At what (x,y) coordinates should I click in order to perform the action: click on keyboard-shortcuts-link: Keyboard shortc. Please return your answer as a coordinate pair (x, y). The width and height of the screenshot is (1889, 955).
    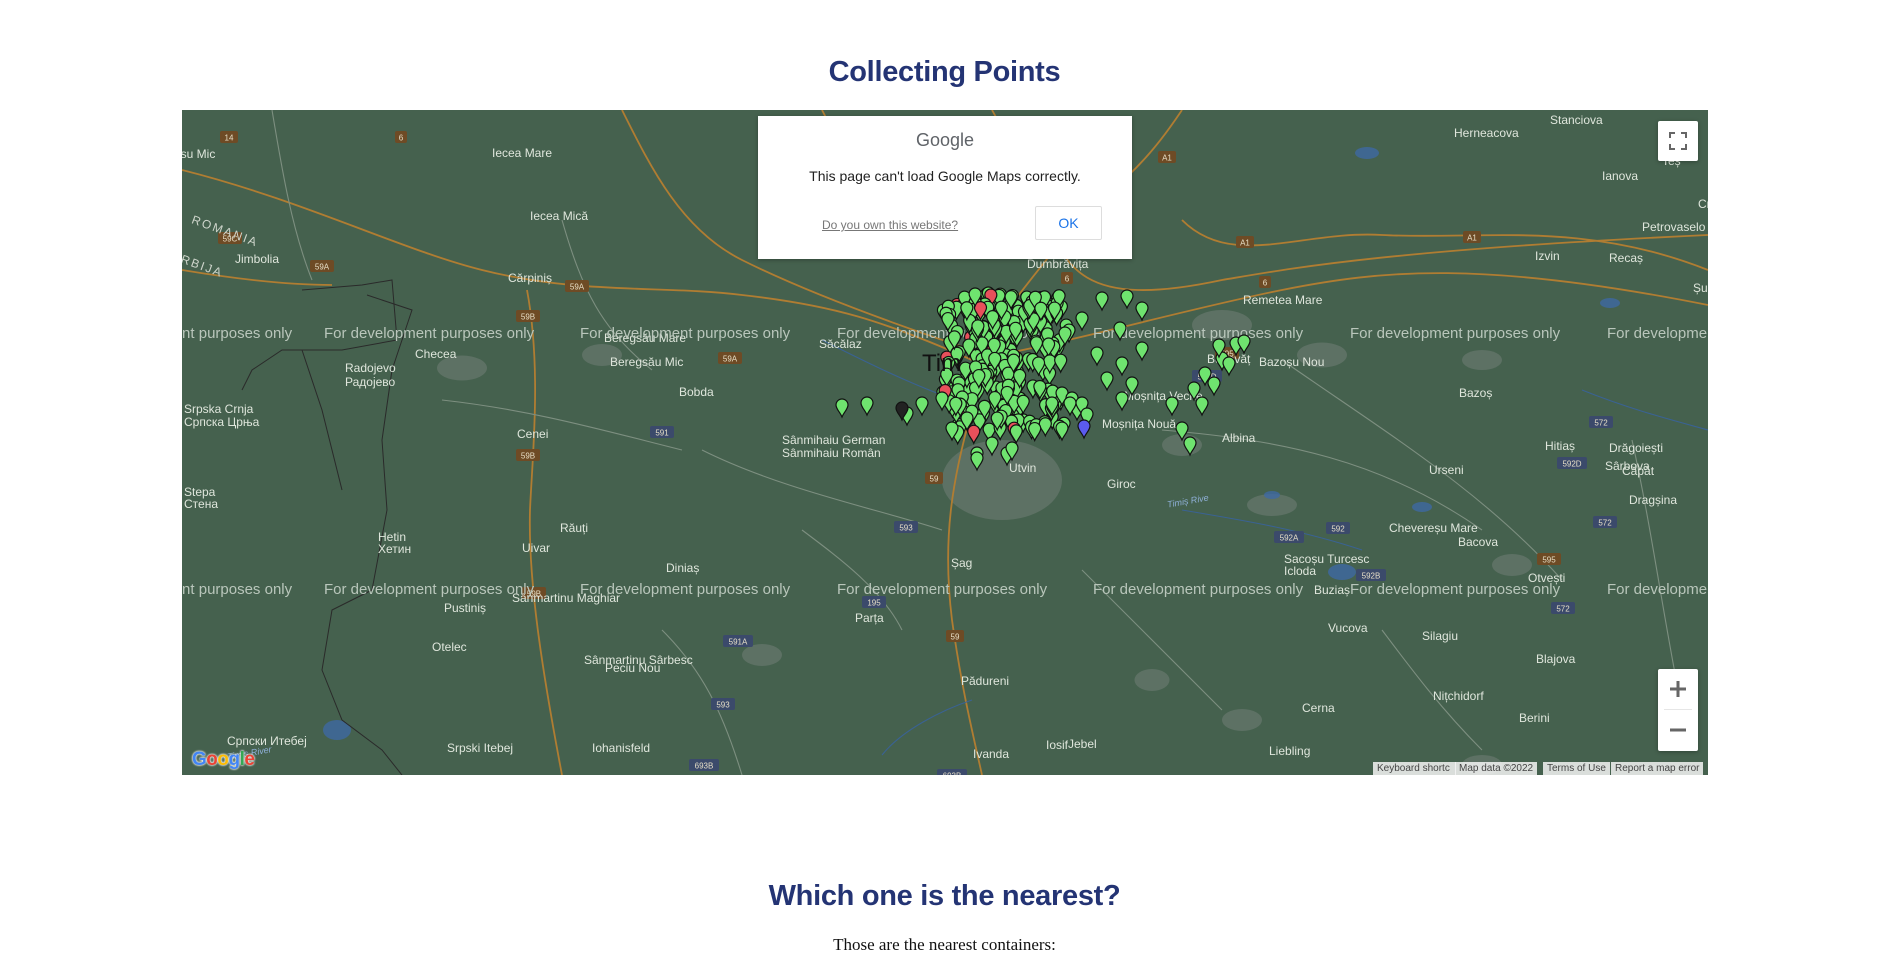
    Looking at the image, I should click on (1414, 768).